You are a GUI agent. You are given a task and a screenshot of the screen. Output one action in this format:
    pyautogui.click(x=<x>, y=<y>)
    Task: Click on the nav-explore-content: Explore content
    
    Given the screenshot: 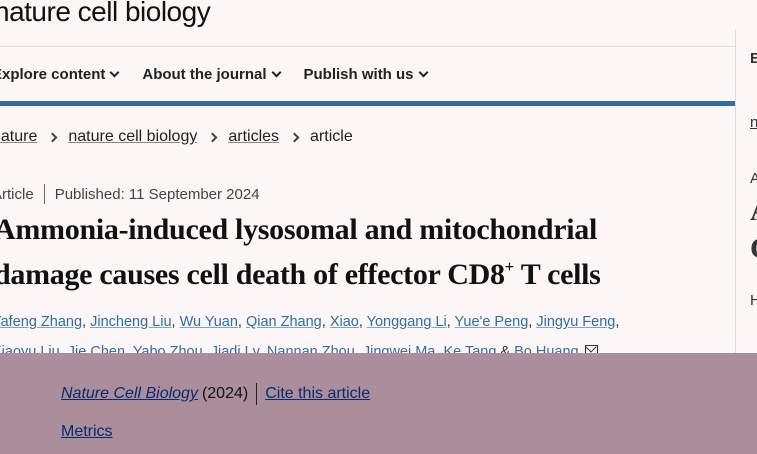 What is the action you would take?
    pyautogui.click(x=60, y=74)
    